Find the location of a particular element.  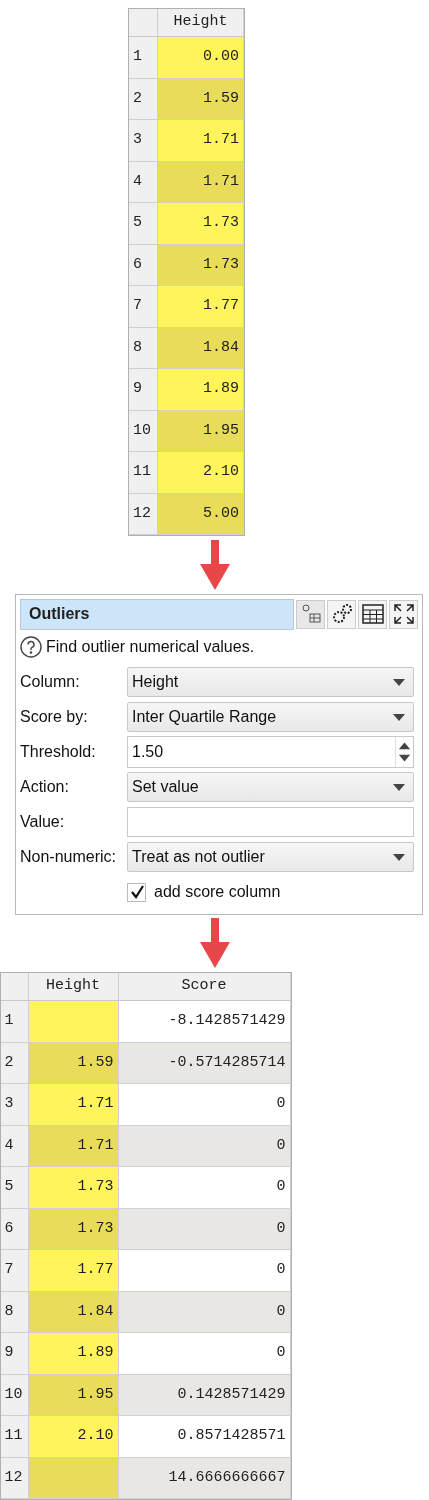

checkbox-label: add score column is located at coordinates (217, 892).